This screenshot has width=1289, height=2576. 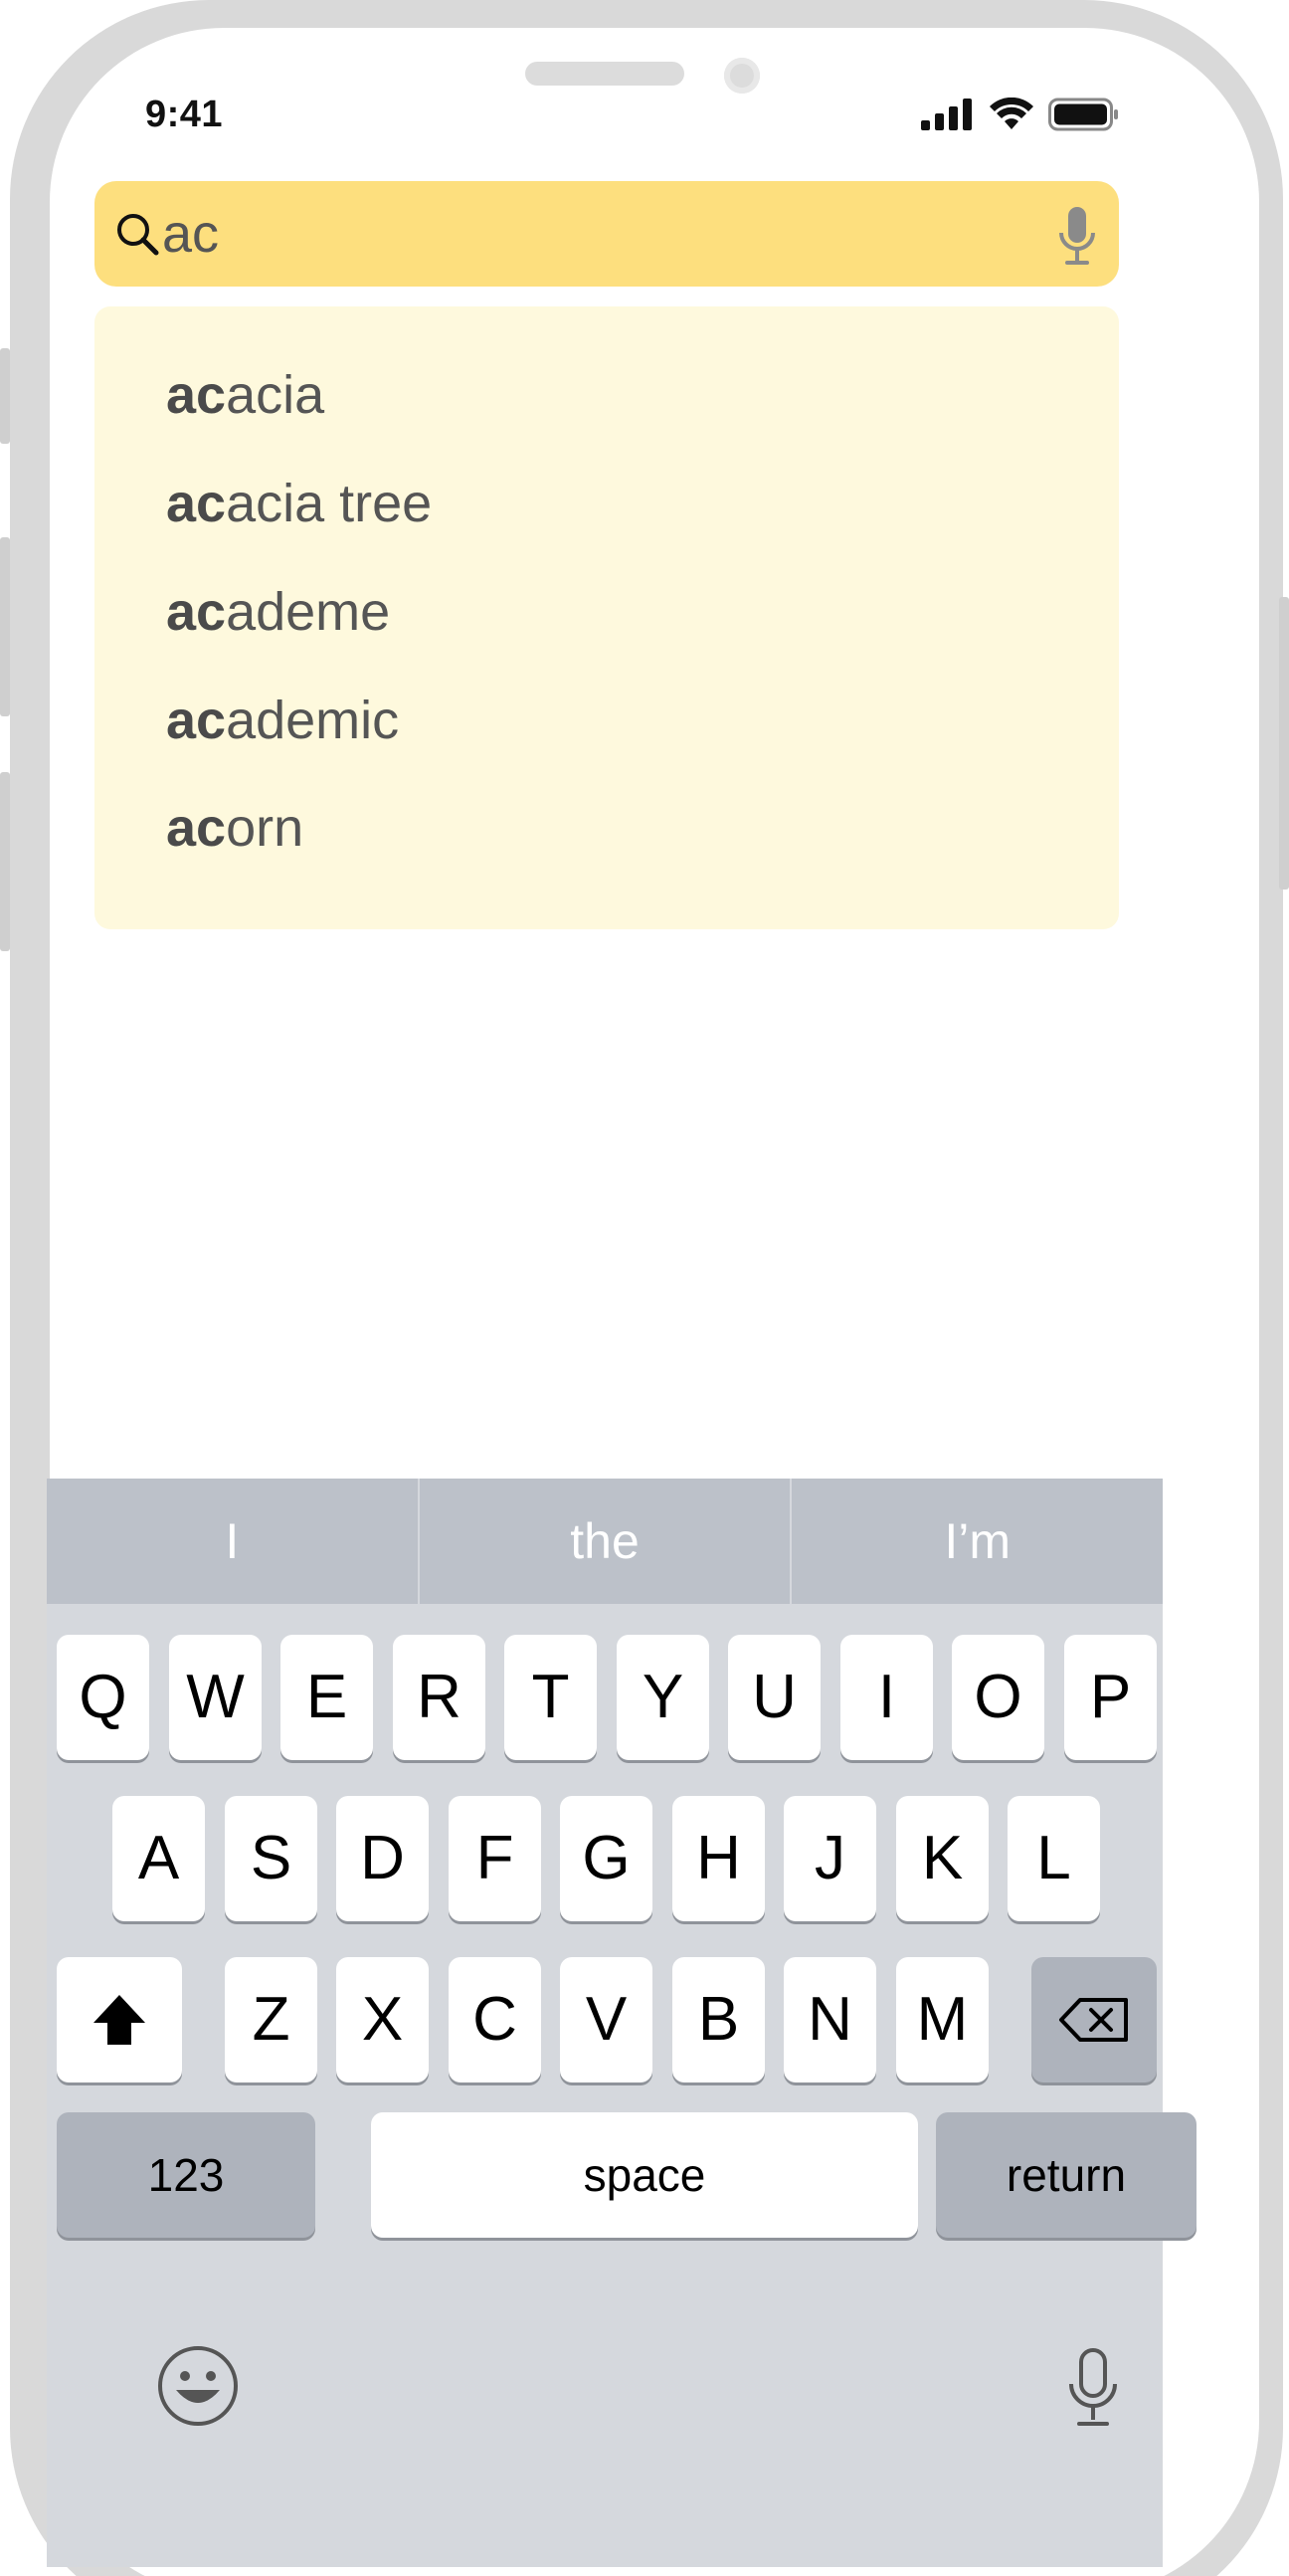 What do you see at coordinates (186, 2175) in the screenshot?
I see `numbers-key: 123` at bounding box center [186, 2175].